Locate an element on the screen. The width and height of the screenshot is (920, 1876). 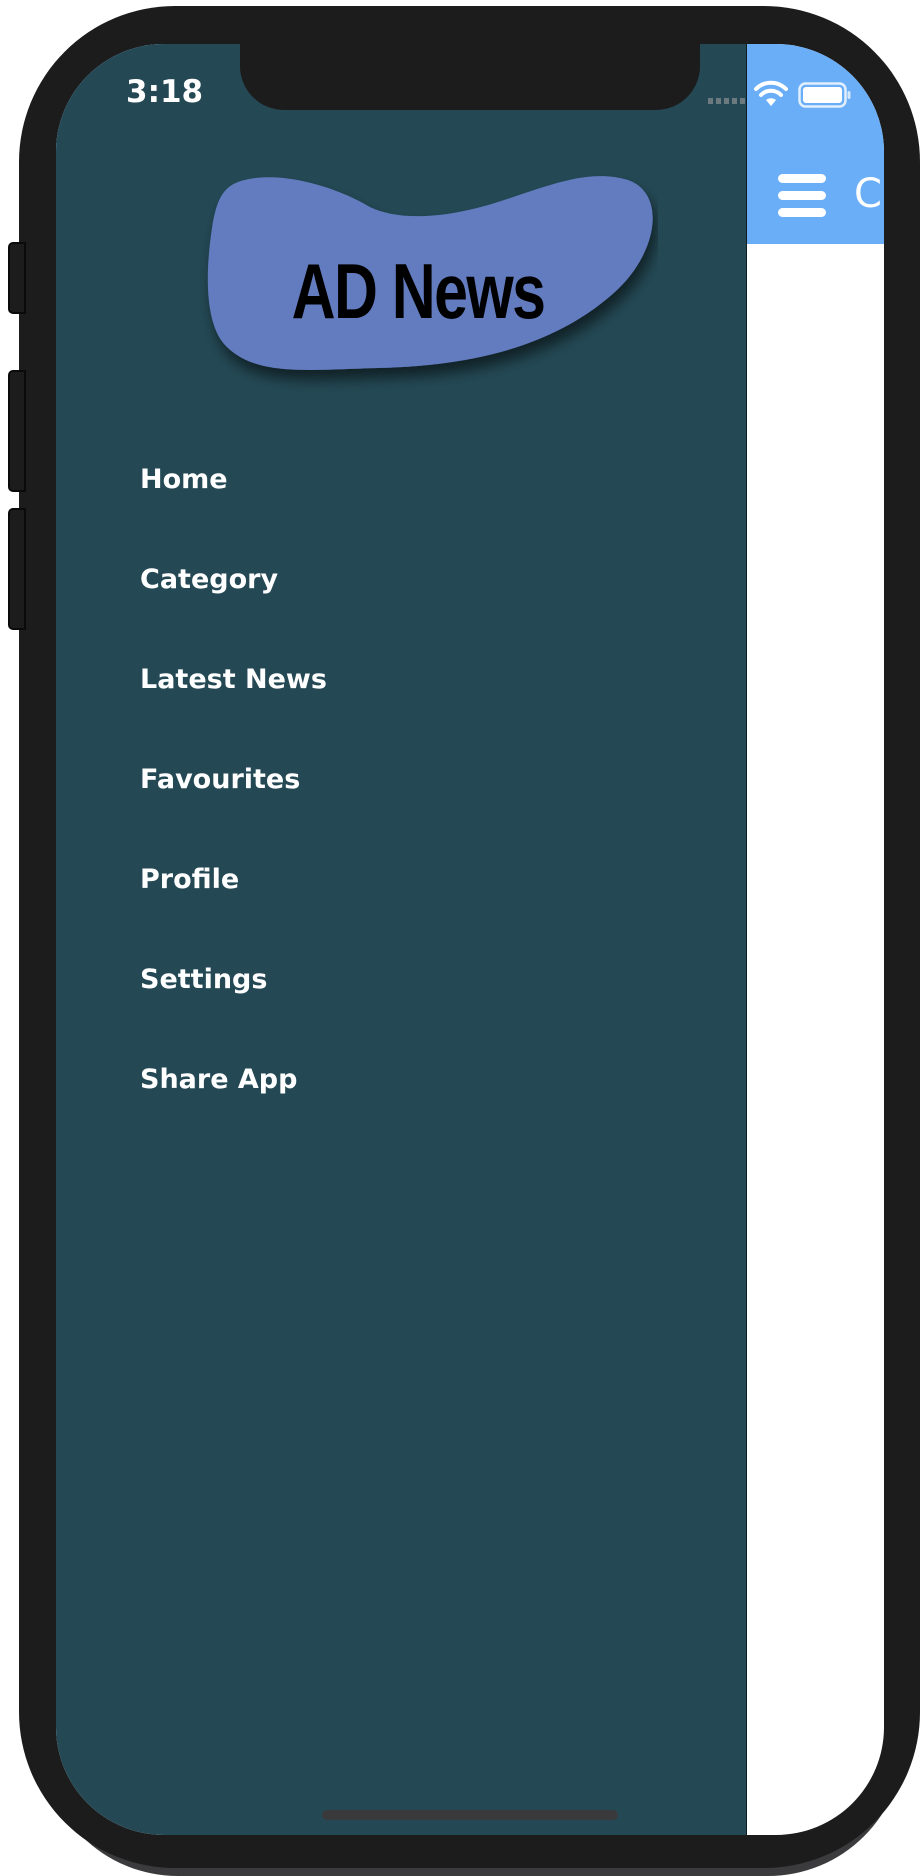
logo-text: AD News is located at coordinates (418, 291).